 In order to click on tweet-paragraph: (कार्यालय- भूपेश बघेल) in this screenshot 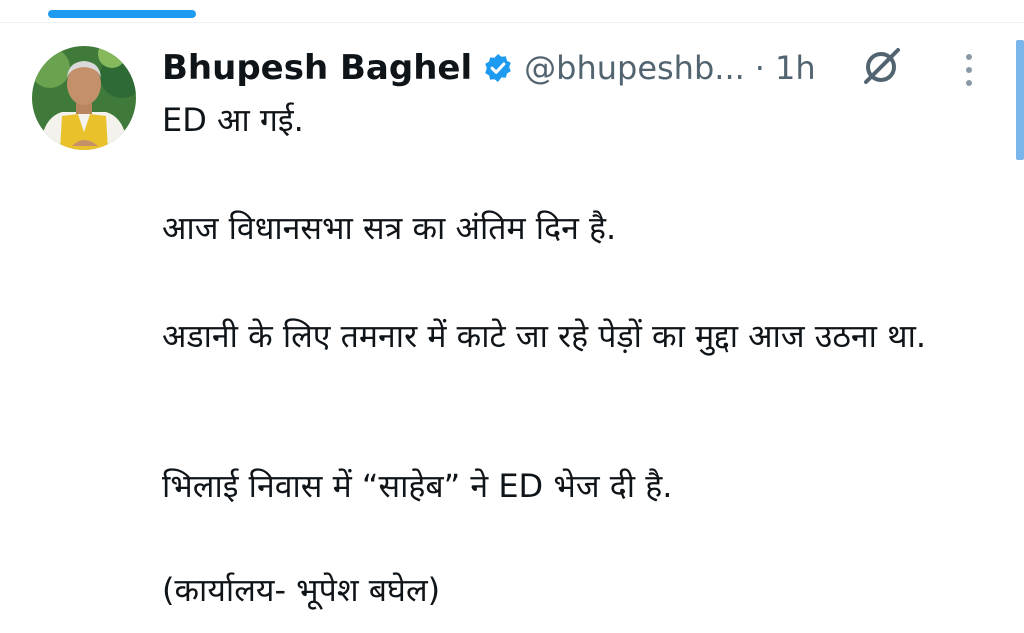, I will do `click(301, 590)`.